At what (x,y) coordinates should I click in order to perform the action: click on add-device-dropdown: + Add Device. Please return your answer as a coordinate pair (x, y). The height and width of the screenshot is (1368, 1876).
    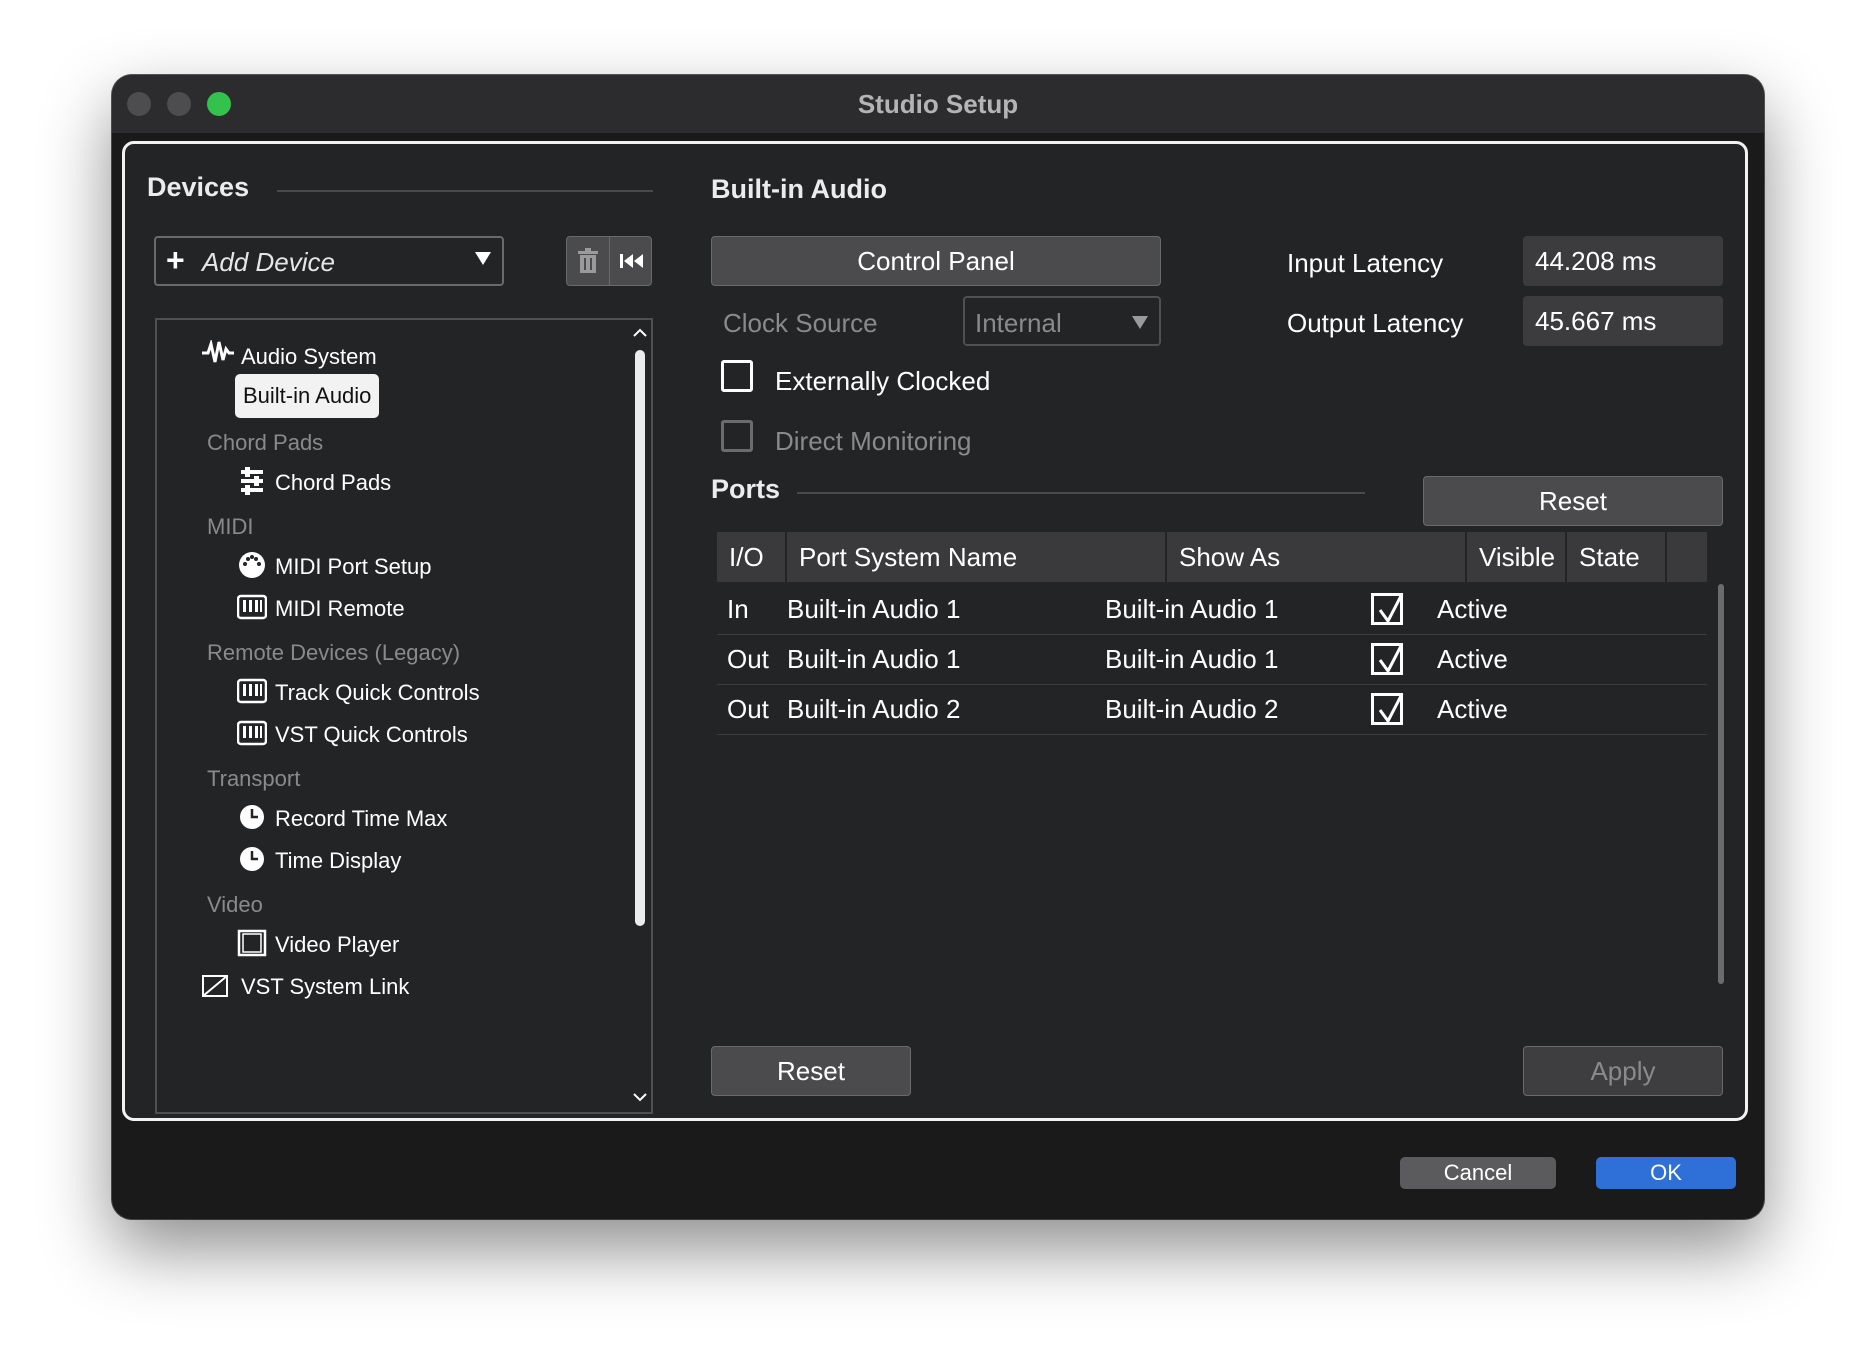
    Looking at the image, I should click on (329, 261).